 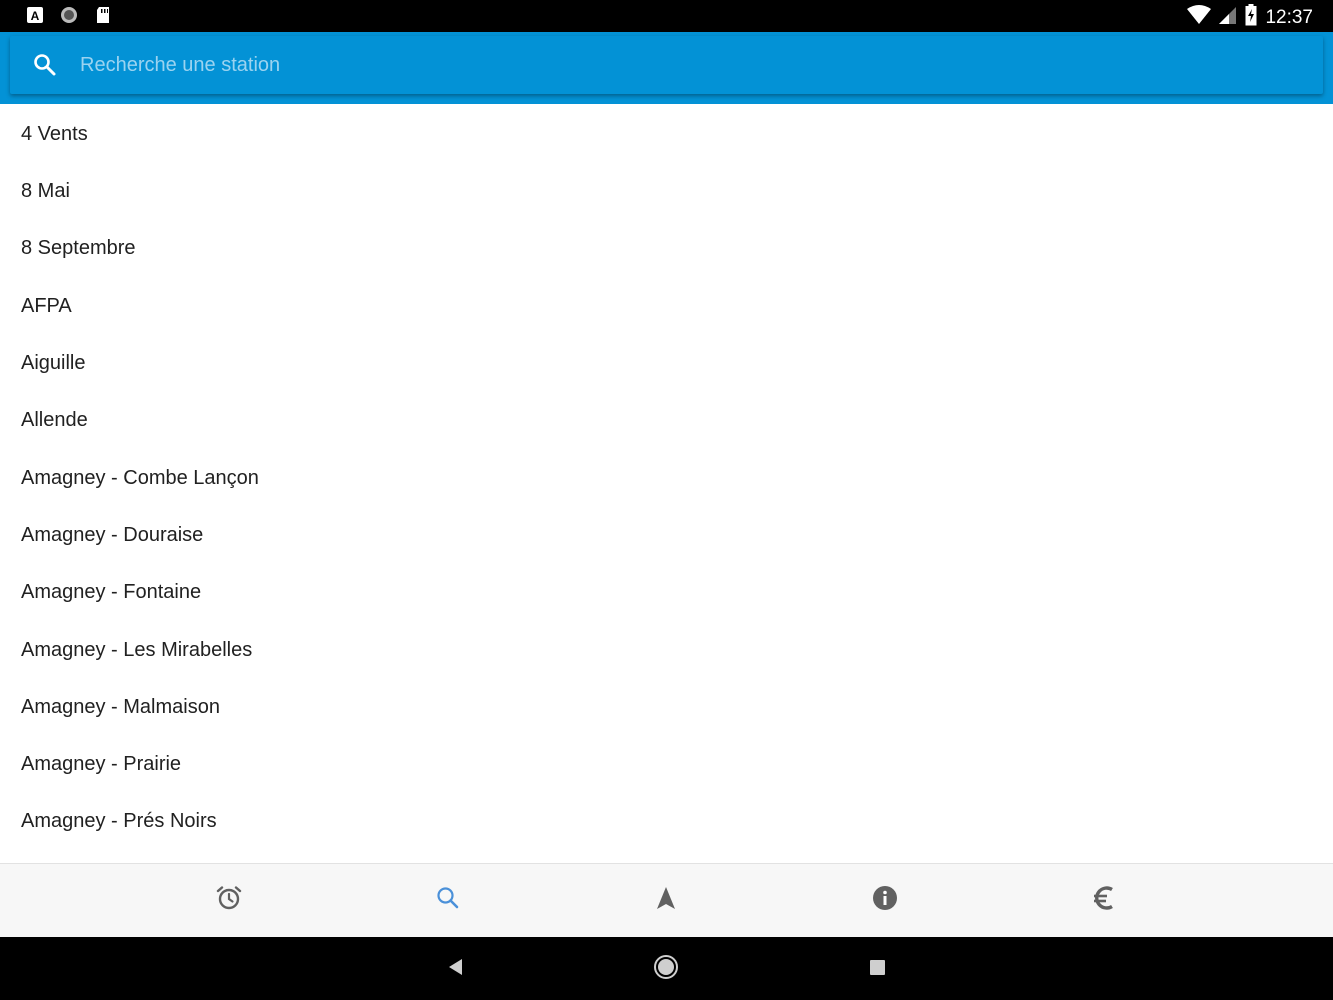 I want to click on a-box-icon: A, so click(x=35, y=15).